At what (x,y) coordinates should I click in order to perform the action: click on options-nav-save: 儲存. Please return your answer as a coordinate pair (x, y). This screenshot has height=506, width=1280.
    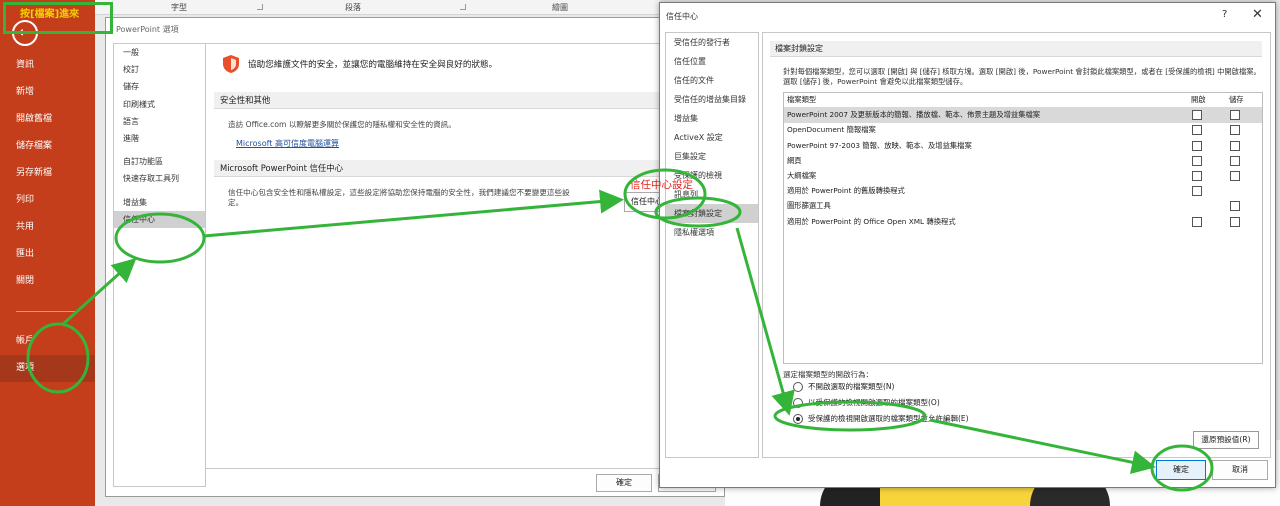
    Looking at the image, I should click on (159, 86).